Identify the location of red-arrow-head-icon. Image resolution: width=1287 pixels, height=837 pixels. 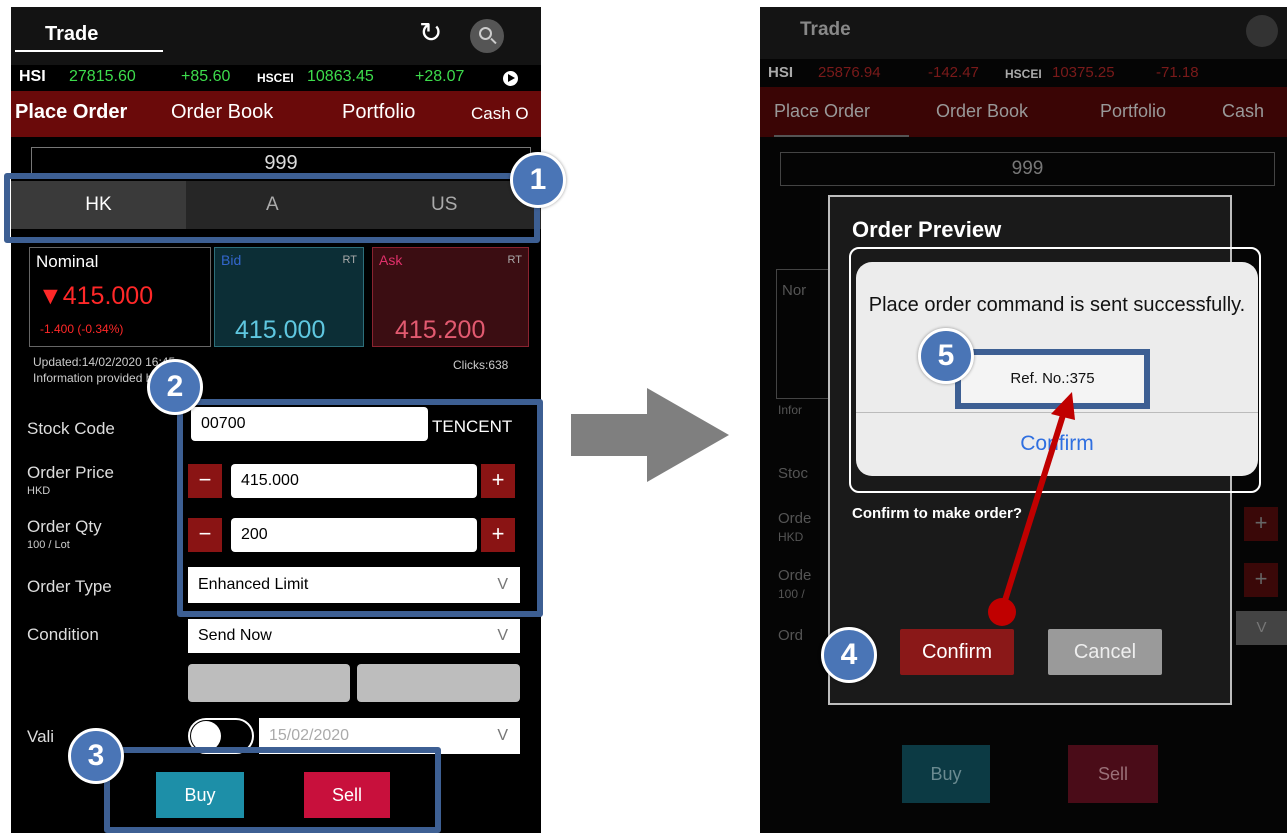
(1063, 406).